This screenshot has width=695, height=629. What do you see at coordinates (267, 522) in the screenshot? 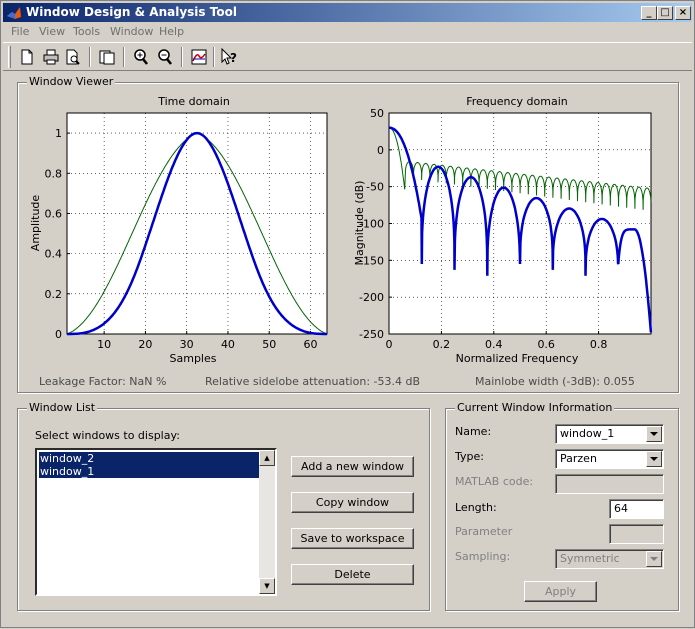
I see `listbox-scrollbar: ▲ ▼` at bounding box center [267, 522].